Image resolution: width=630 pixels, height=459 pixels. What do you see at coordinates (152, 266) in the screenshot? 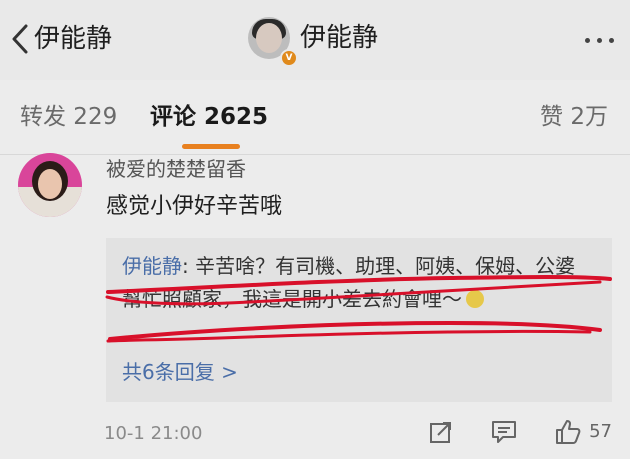
I see `reply-author: 伊能静` at bounding box center [152, 266].